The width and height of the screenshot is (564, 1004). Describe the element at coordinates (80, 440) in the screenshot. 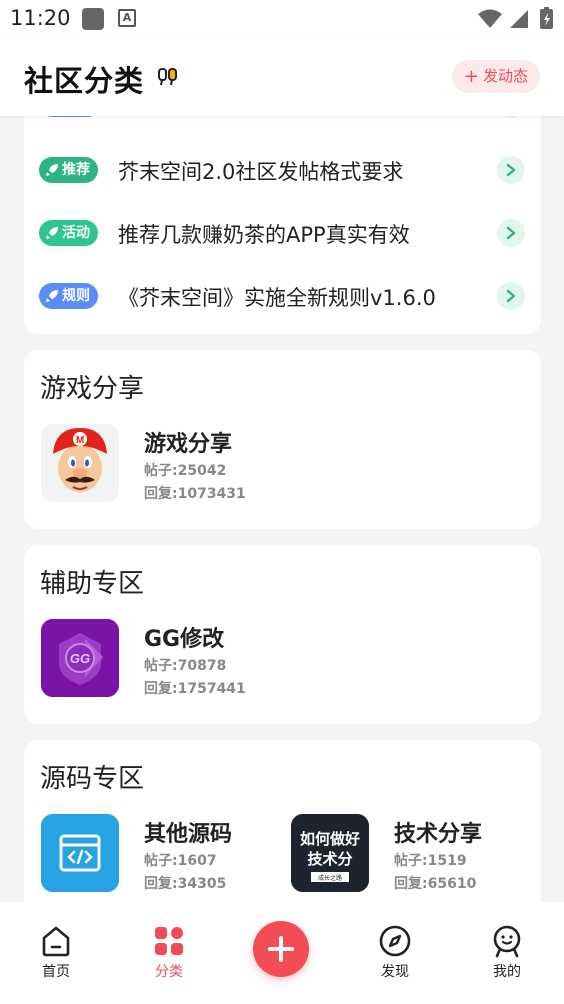

I see `svg-text: M` at that location.